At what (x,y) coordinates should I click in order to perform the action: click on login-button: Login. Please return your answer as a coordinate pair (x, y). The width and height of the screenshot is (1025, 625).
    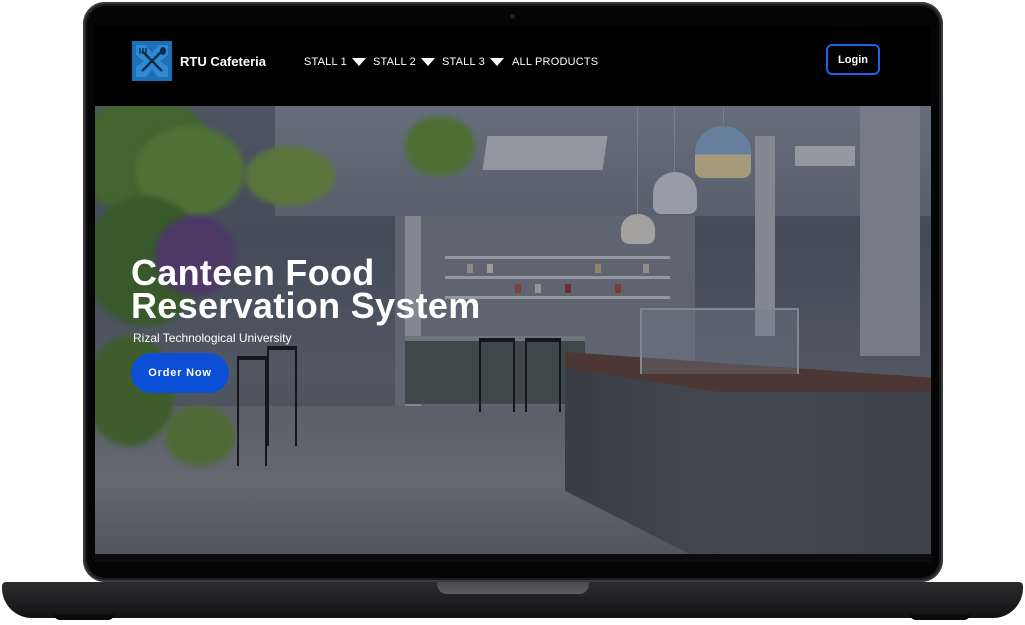
    Looking at the image, I should click on (853, 59).